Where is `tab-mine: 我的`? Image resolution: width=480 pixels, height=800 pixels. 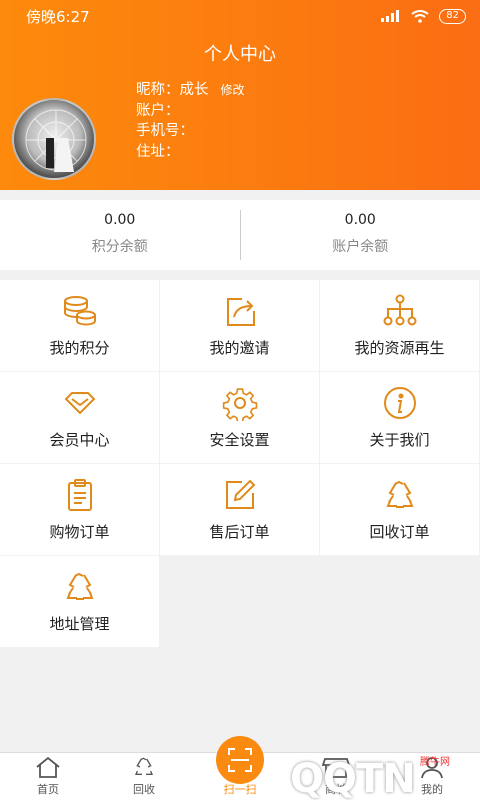
tab-mine: 我的 is located at coordinates (432, 776).